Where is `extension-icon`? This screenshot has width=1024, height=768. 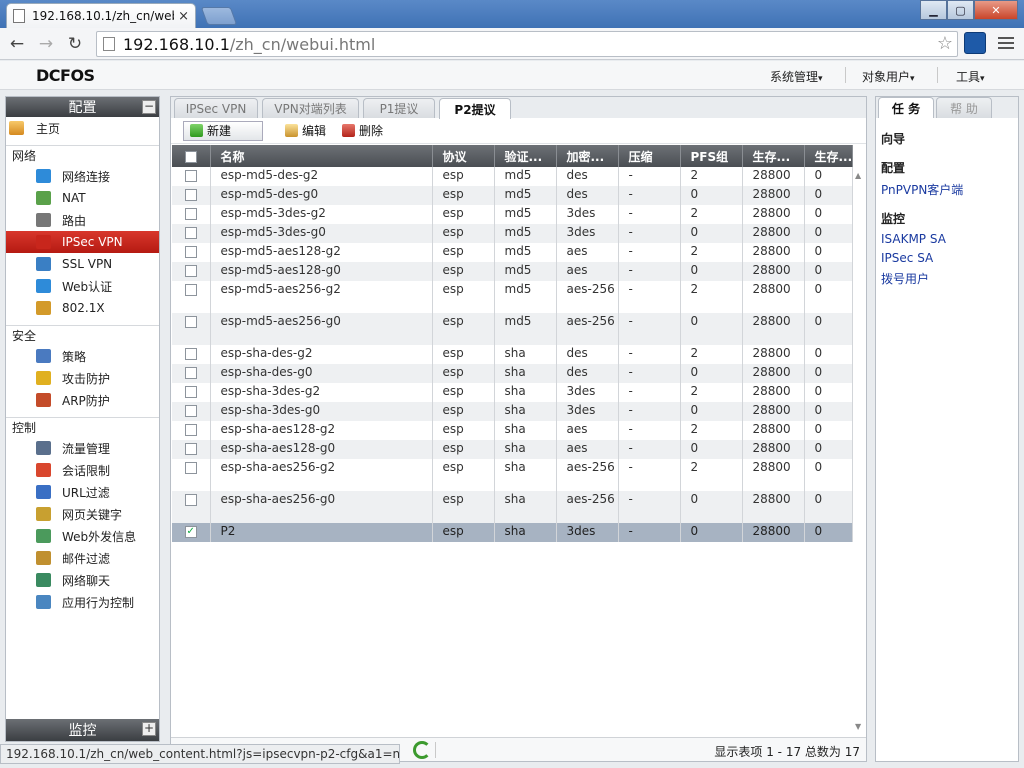
extension-icon is located at coordinates (975, 43).